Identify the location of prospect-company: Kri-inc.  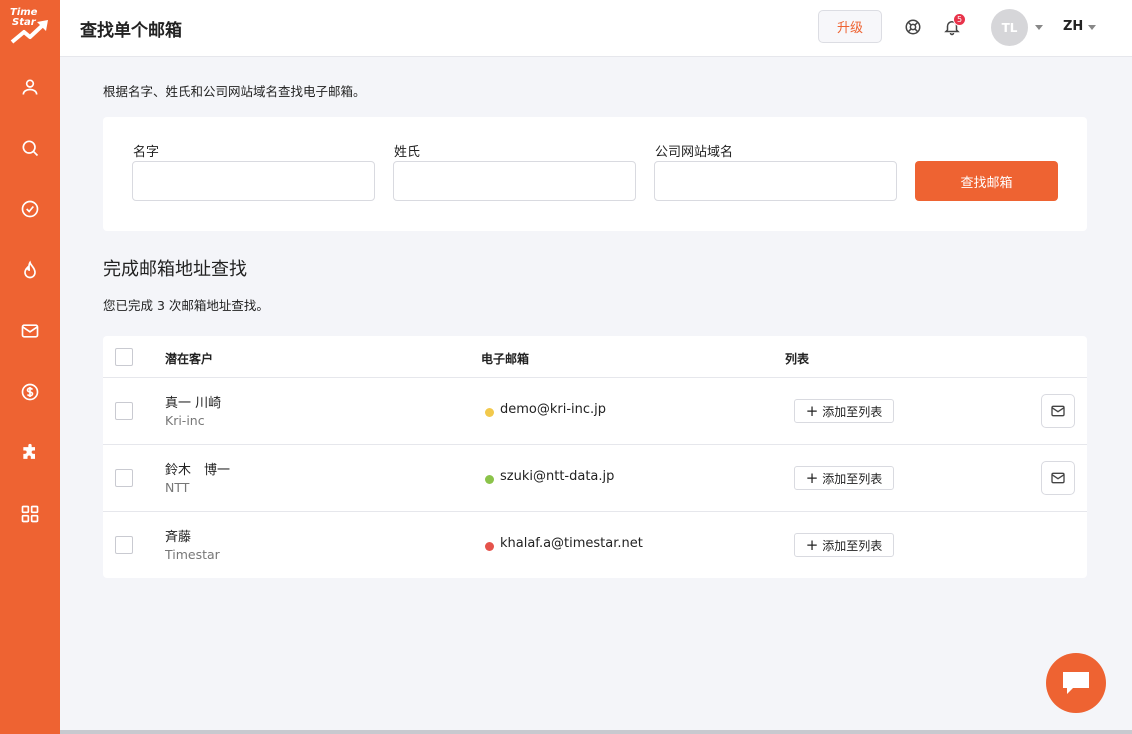
(185, 420).